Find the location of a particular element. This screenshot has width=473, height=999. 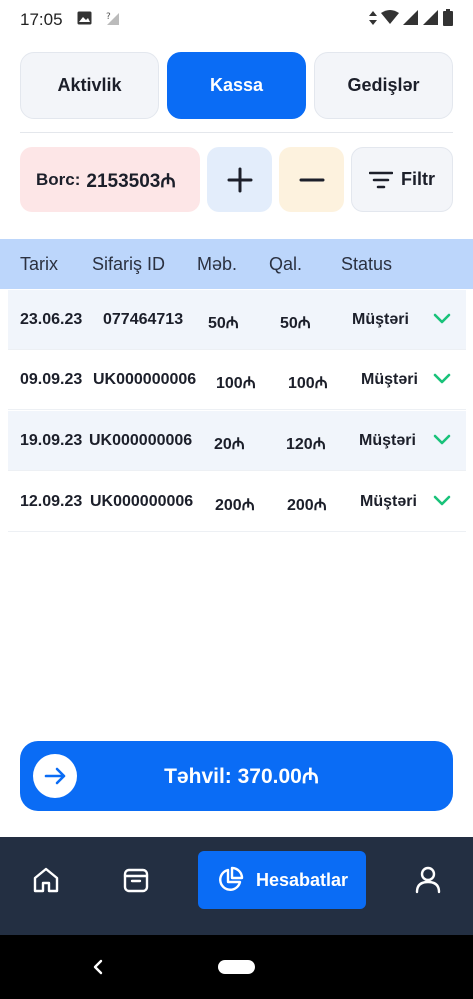

status-bar: 17:05 ? is located at coordinates (236, 20).